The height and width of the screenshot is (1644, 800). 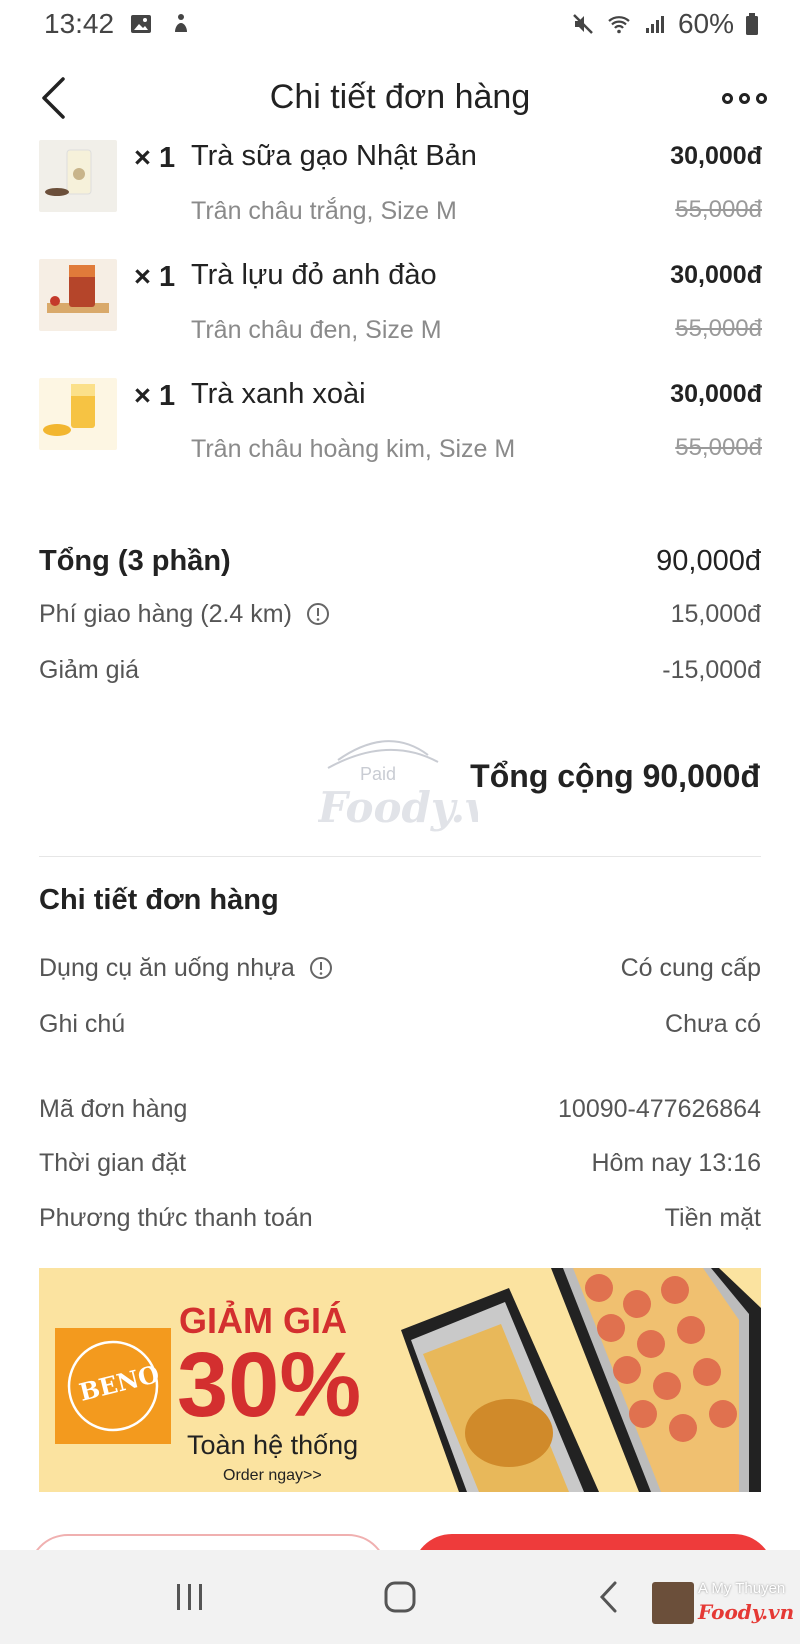 I want to click on svg-text: Foody.vn, so click(x=398, y=807).